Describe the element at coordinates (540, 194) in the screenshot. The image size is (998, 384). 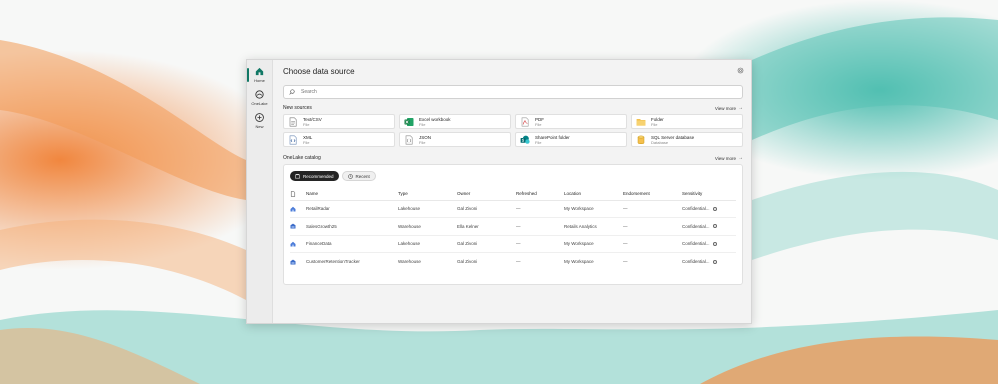
I see `column-header-refreshed: Refreshed` at that location.